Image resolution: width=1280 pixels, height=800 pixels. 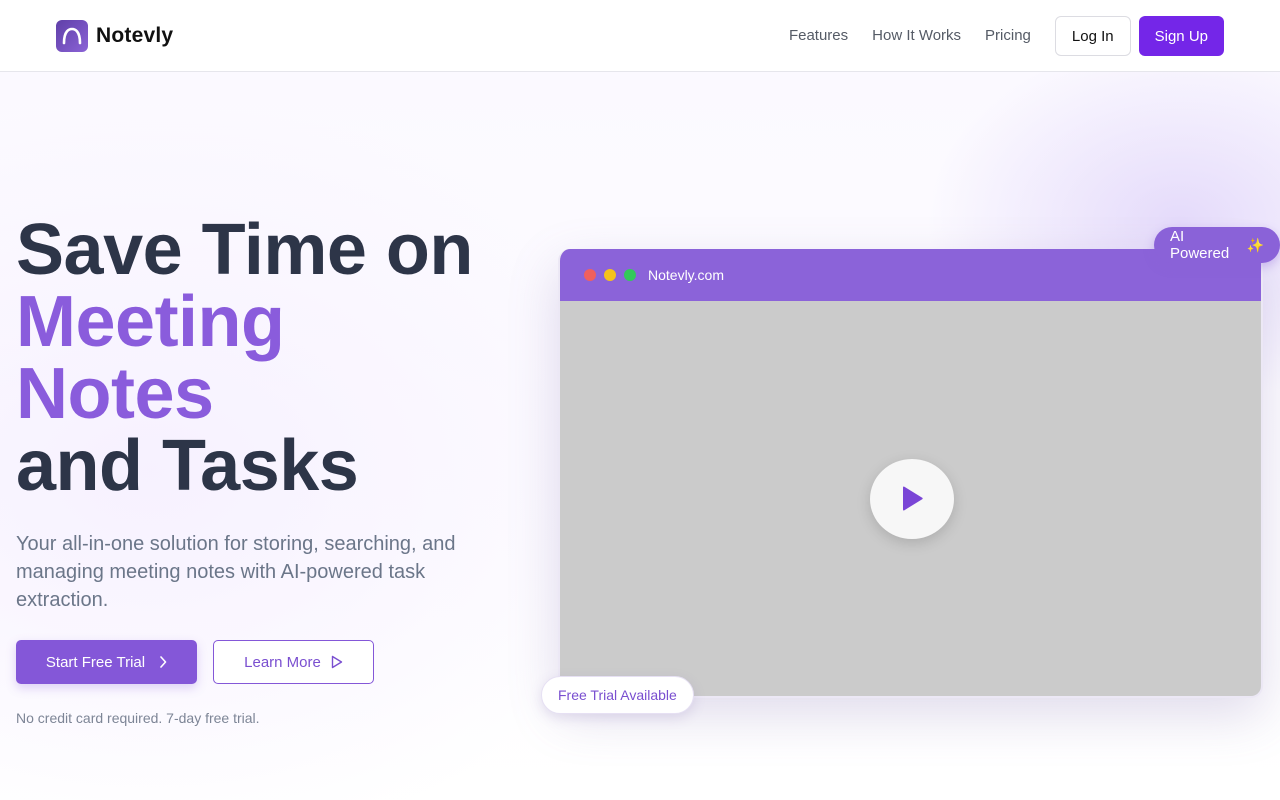 I want to click on cta-row: Start Free Trial Learn More, so click(x=266, y=662).